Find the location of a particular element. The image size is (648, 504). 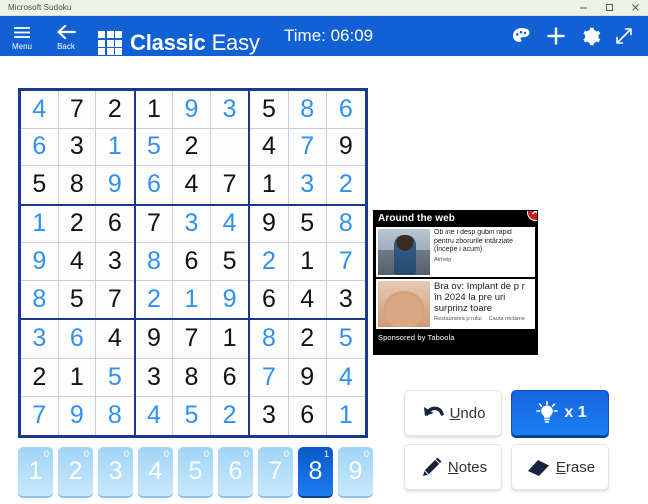

expand-icon is located at coordinates (624, 36).